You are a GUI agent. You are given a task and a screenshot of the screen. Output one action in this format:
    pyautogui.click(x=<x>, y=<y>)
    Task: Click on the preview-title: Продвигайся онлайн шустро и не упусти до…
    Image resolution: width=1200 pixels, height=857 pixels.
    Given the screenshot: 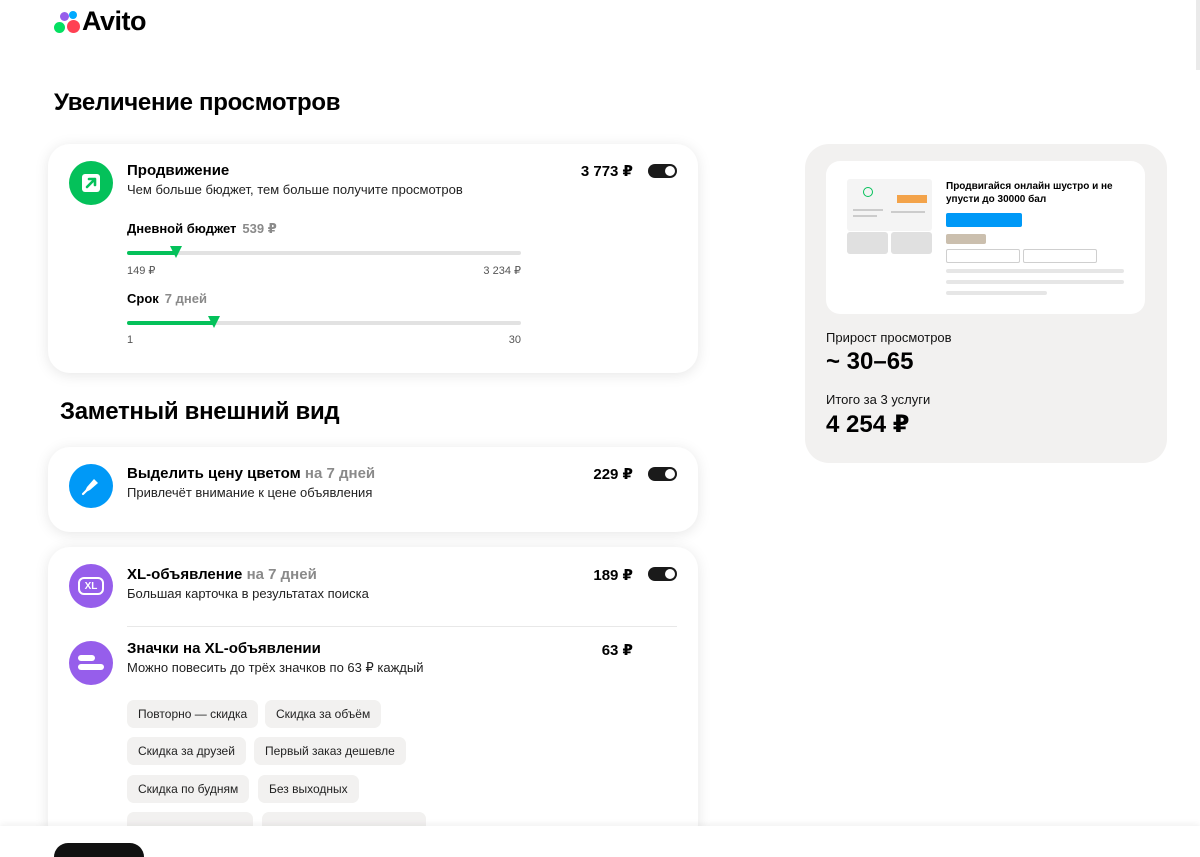 What is the action you would take?
    pyautogui.click(x=1029, y=193)
    